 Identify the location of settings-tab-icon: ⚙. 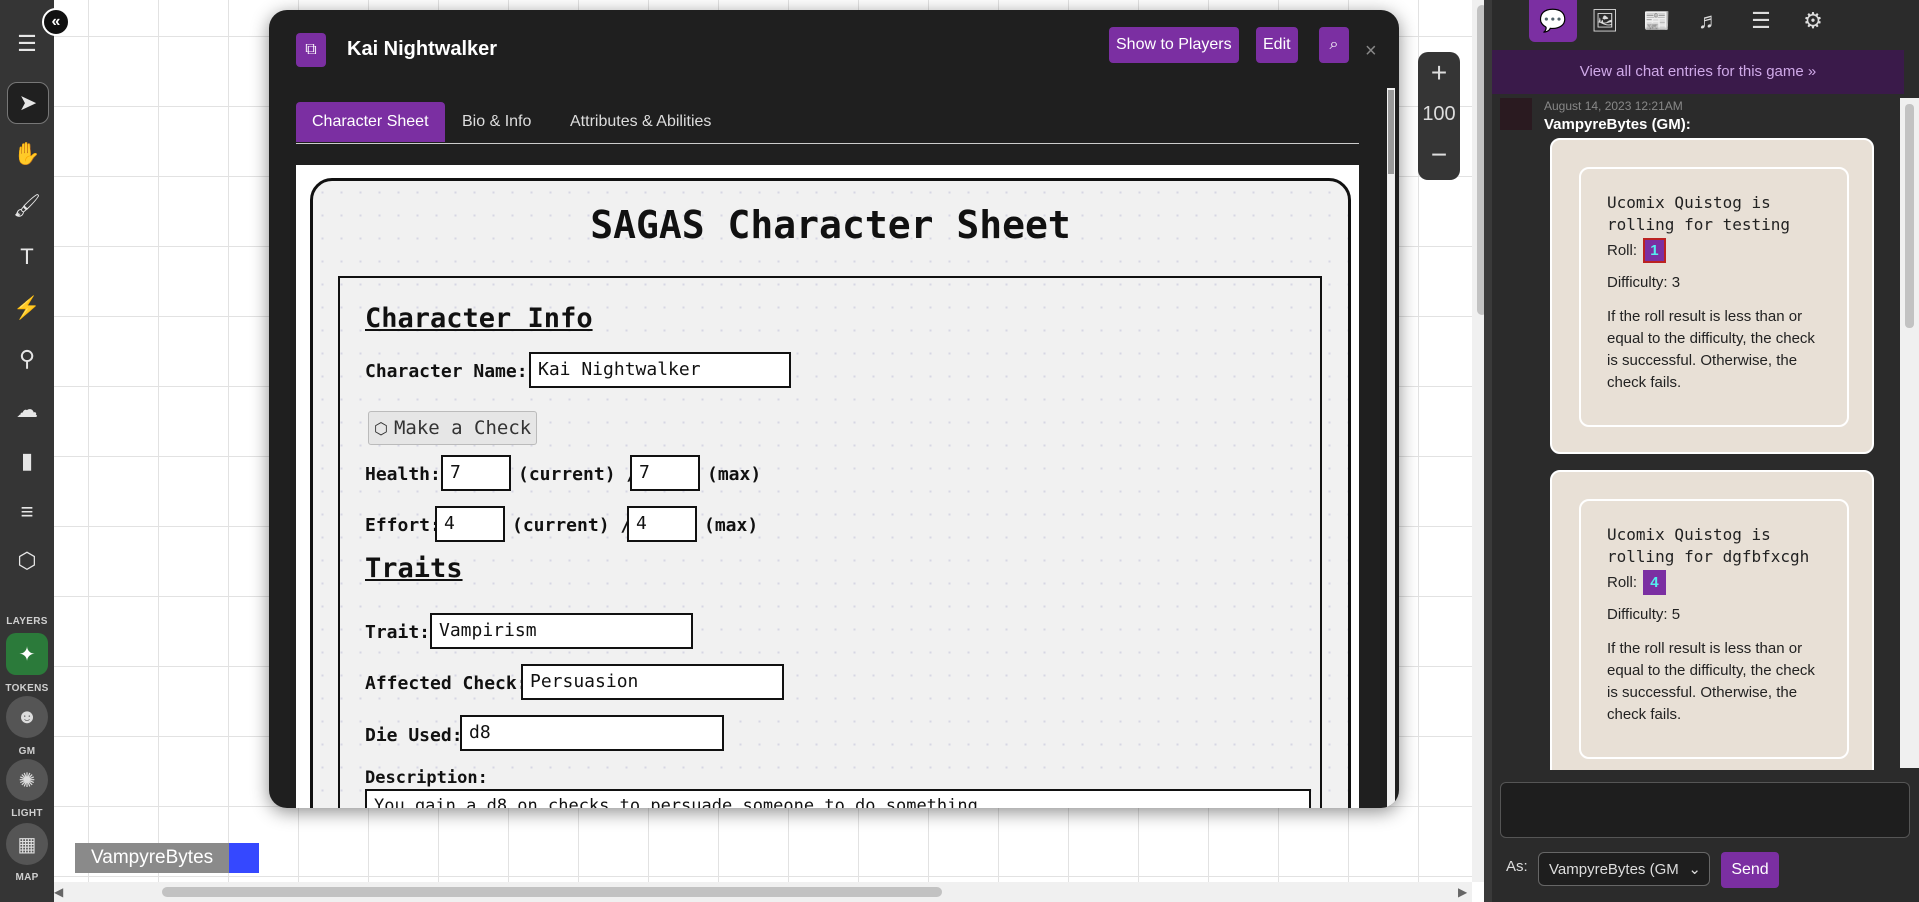
(1813, 21).